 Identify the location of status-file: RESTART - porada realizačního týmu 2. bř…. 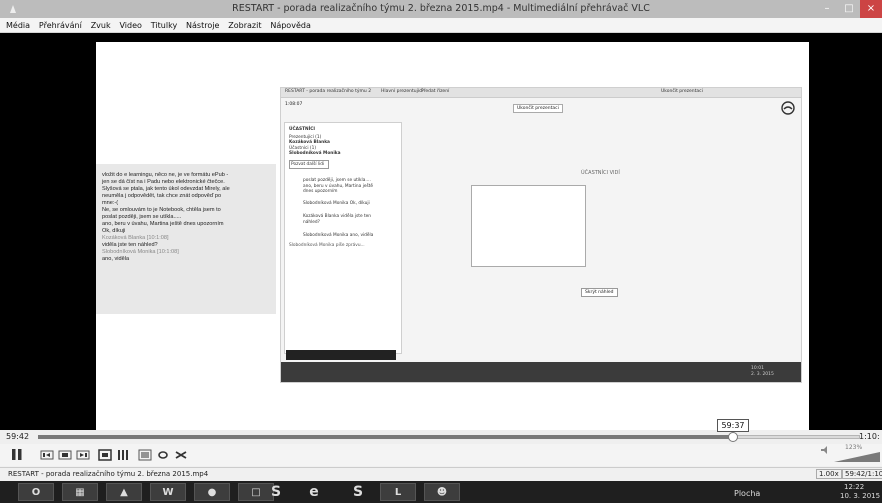
(108, 474).